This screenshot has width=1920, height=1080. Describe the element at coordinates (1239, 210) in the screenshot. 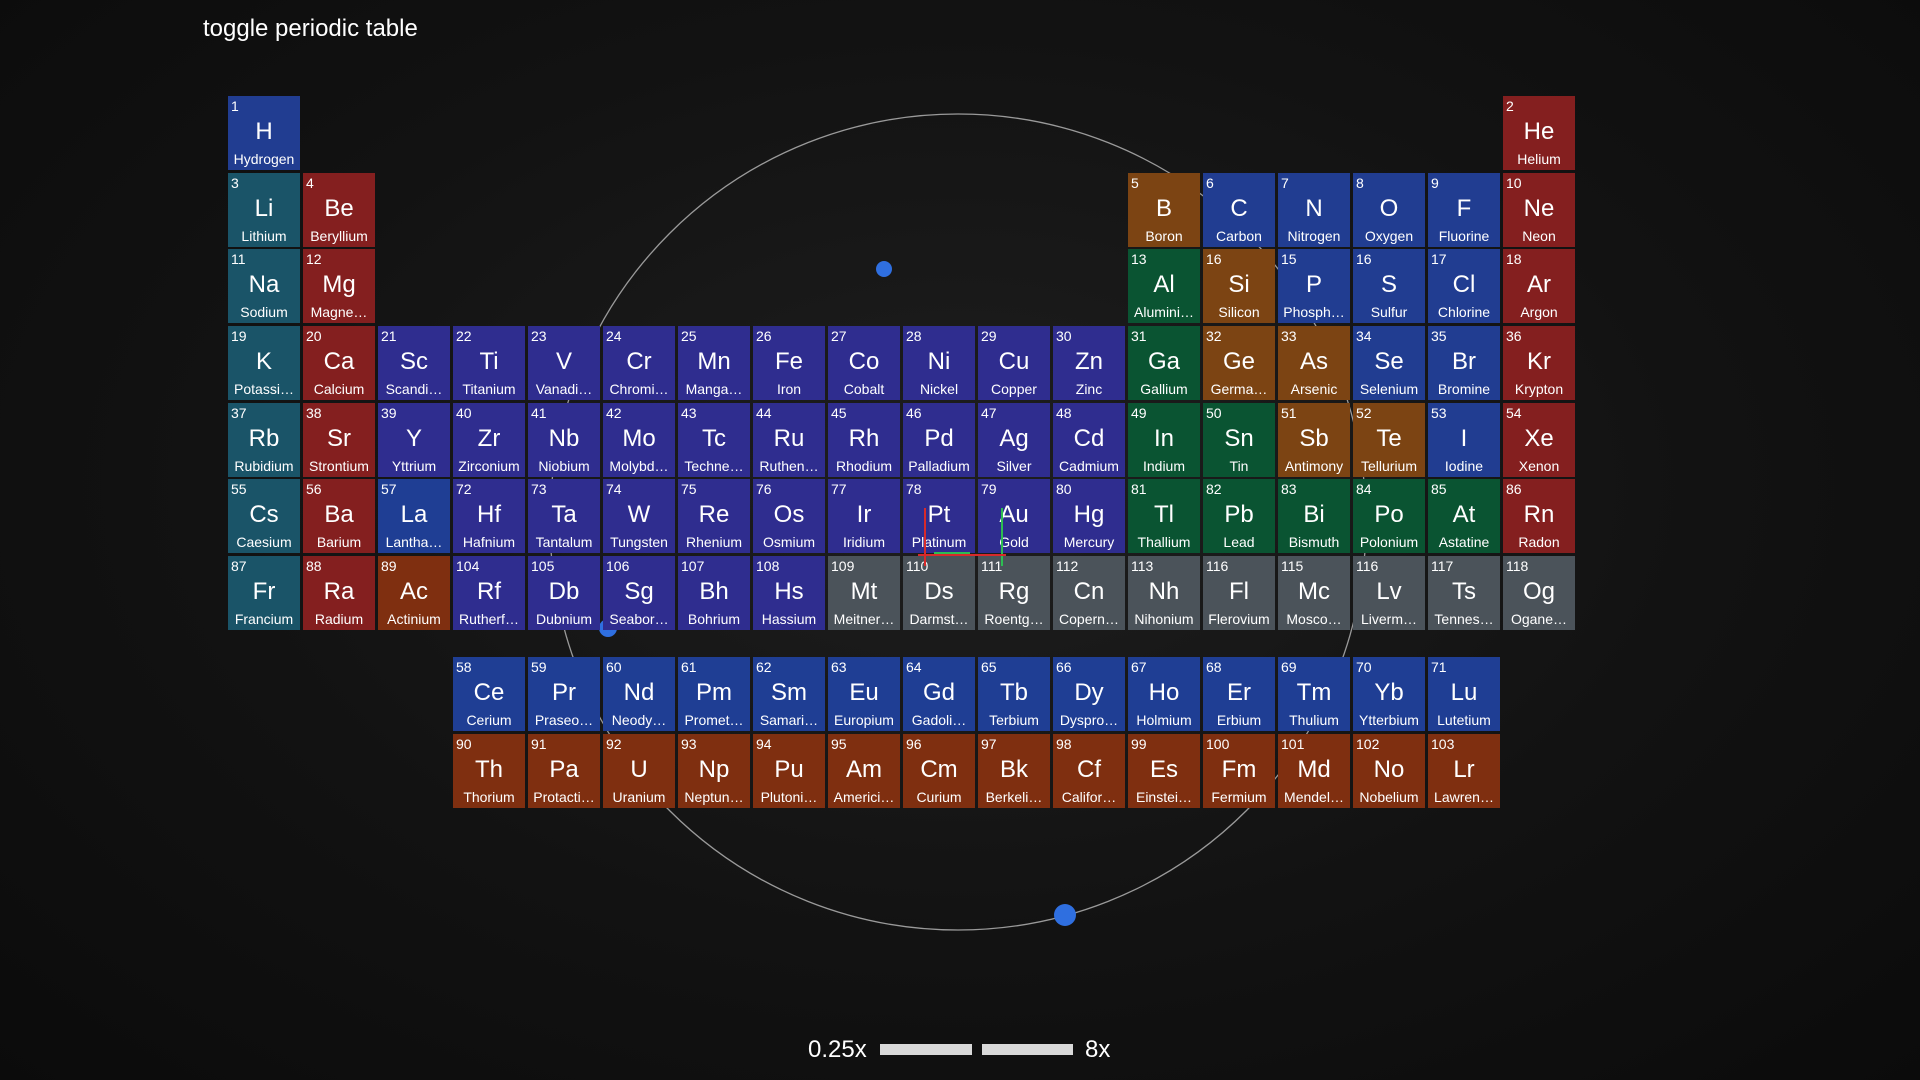

I see `element-cell-c: 6 C Carbon` at that location.